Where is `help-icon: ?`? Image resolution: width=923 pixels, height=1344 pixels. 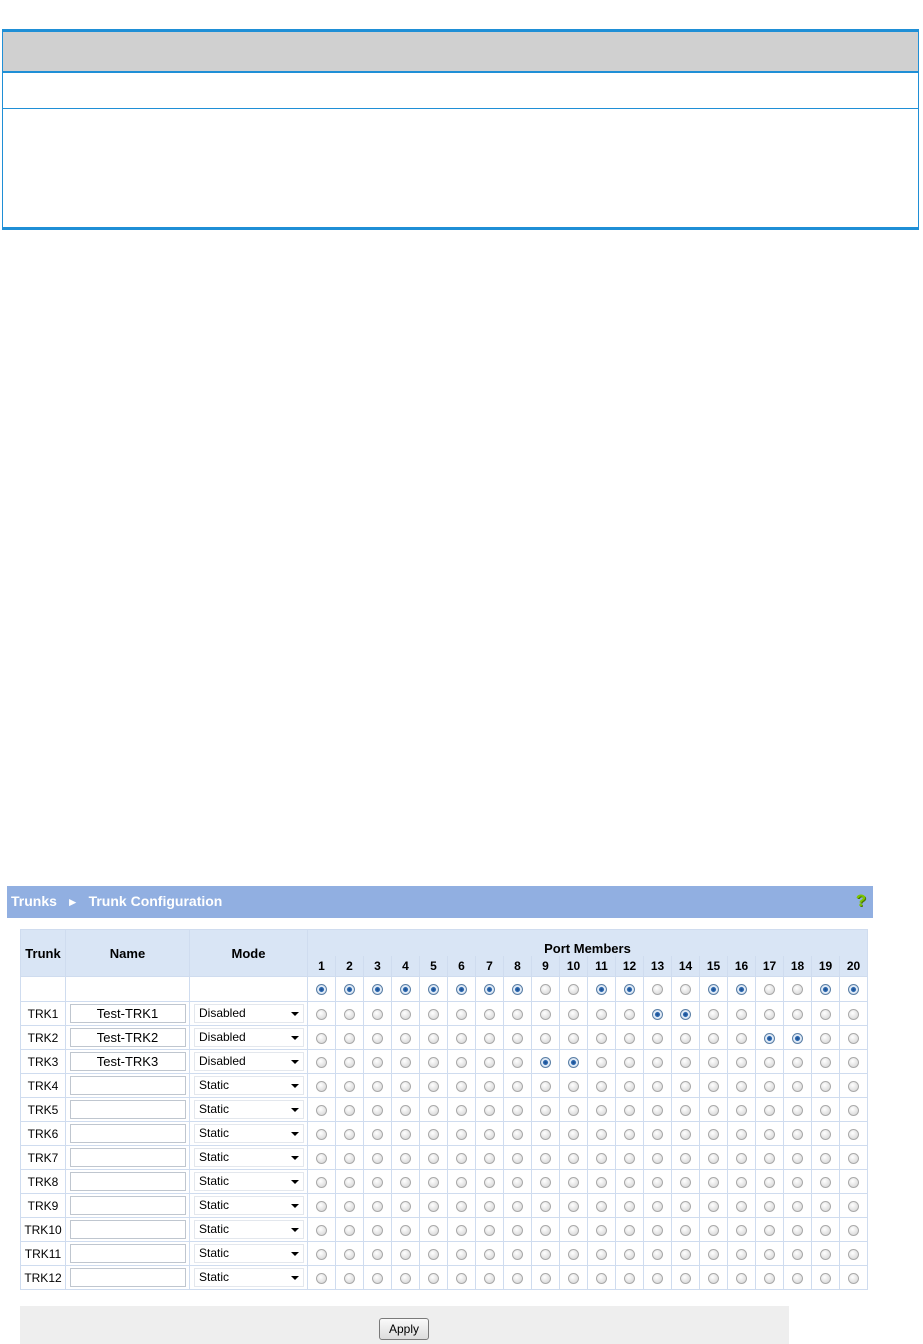
help-icon: ? is located at coordinates (861, 901).